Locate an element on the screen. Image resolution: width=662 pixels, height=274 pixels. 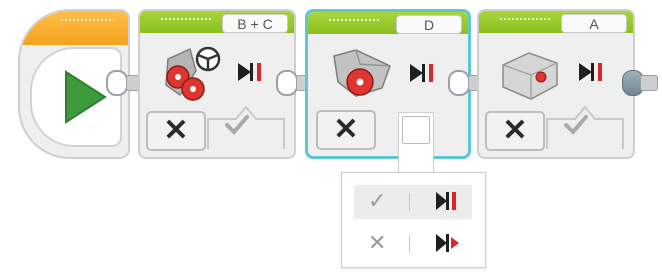
brake-dropdown-trigger is located at coordinates (416, 144).